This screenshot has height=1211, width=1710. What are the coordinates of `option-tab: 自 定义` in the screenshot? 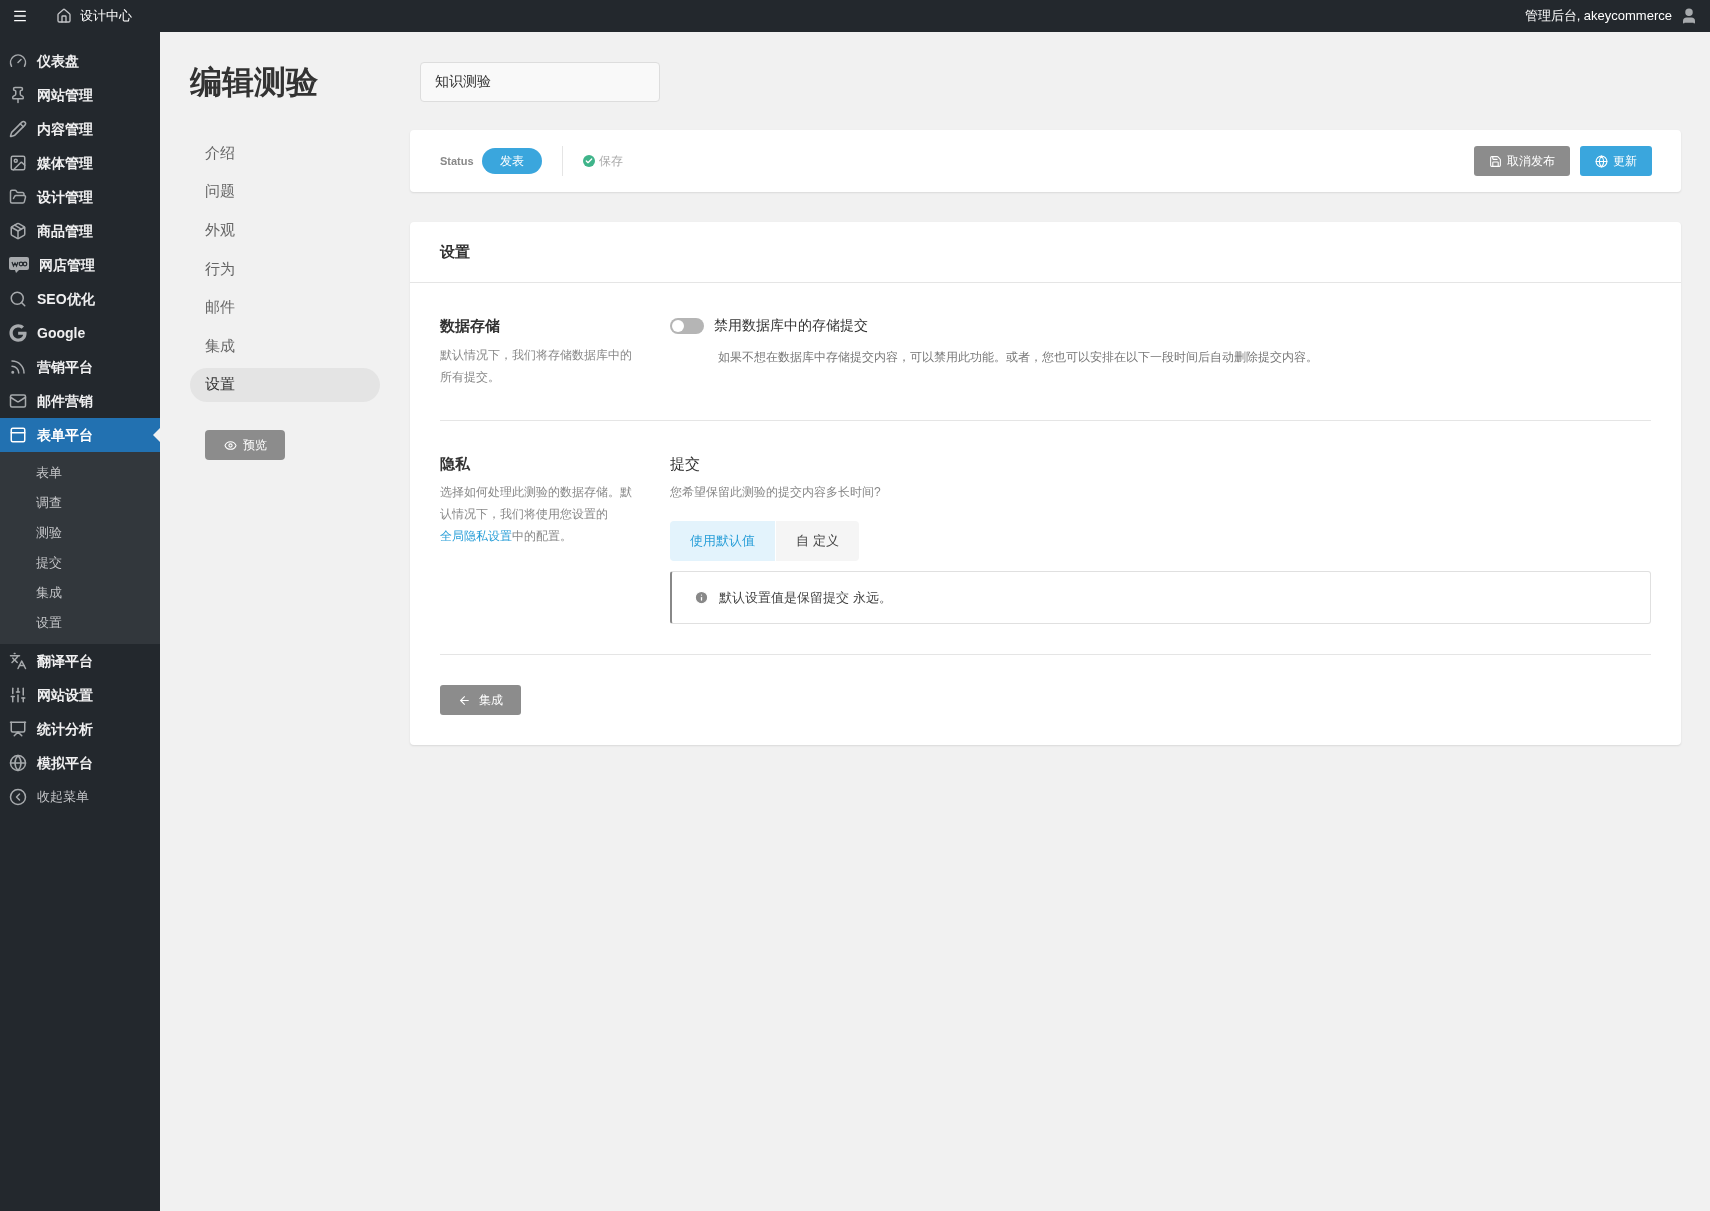 It's located at (817, 541).